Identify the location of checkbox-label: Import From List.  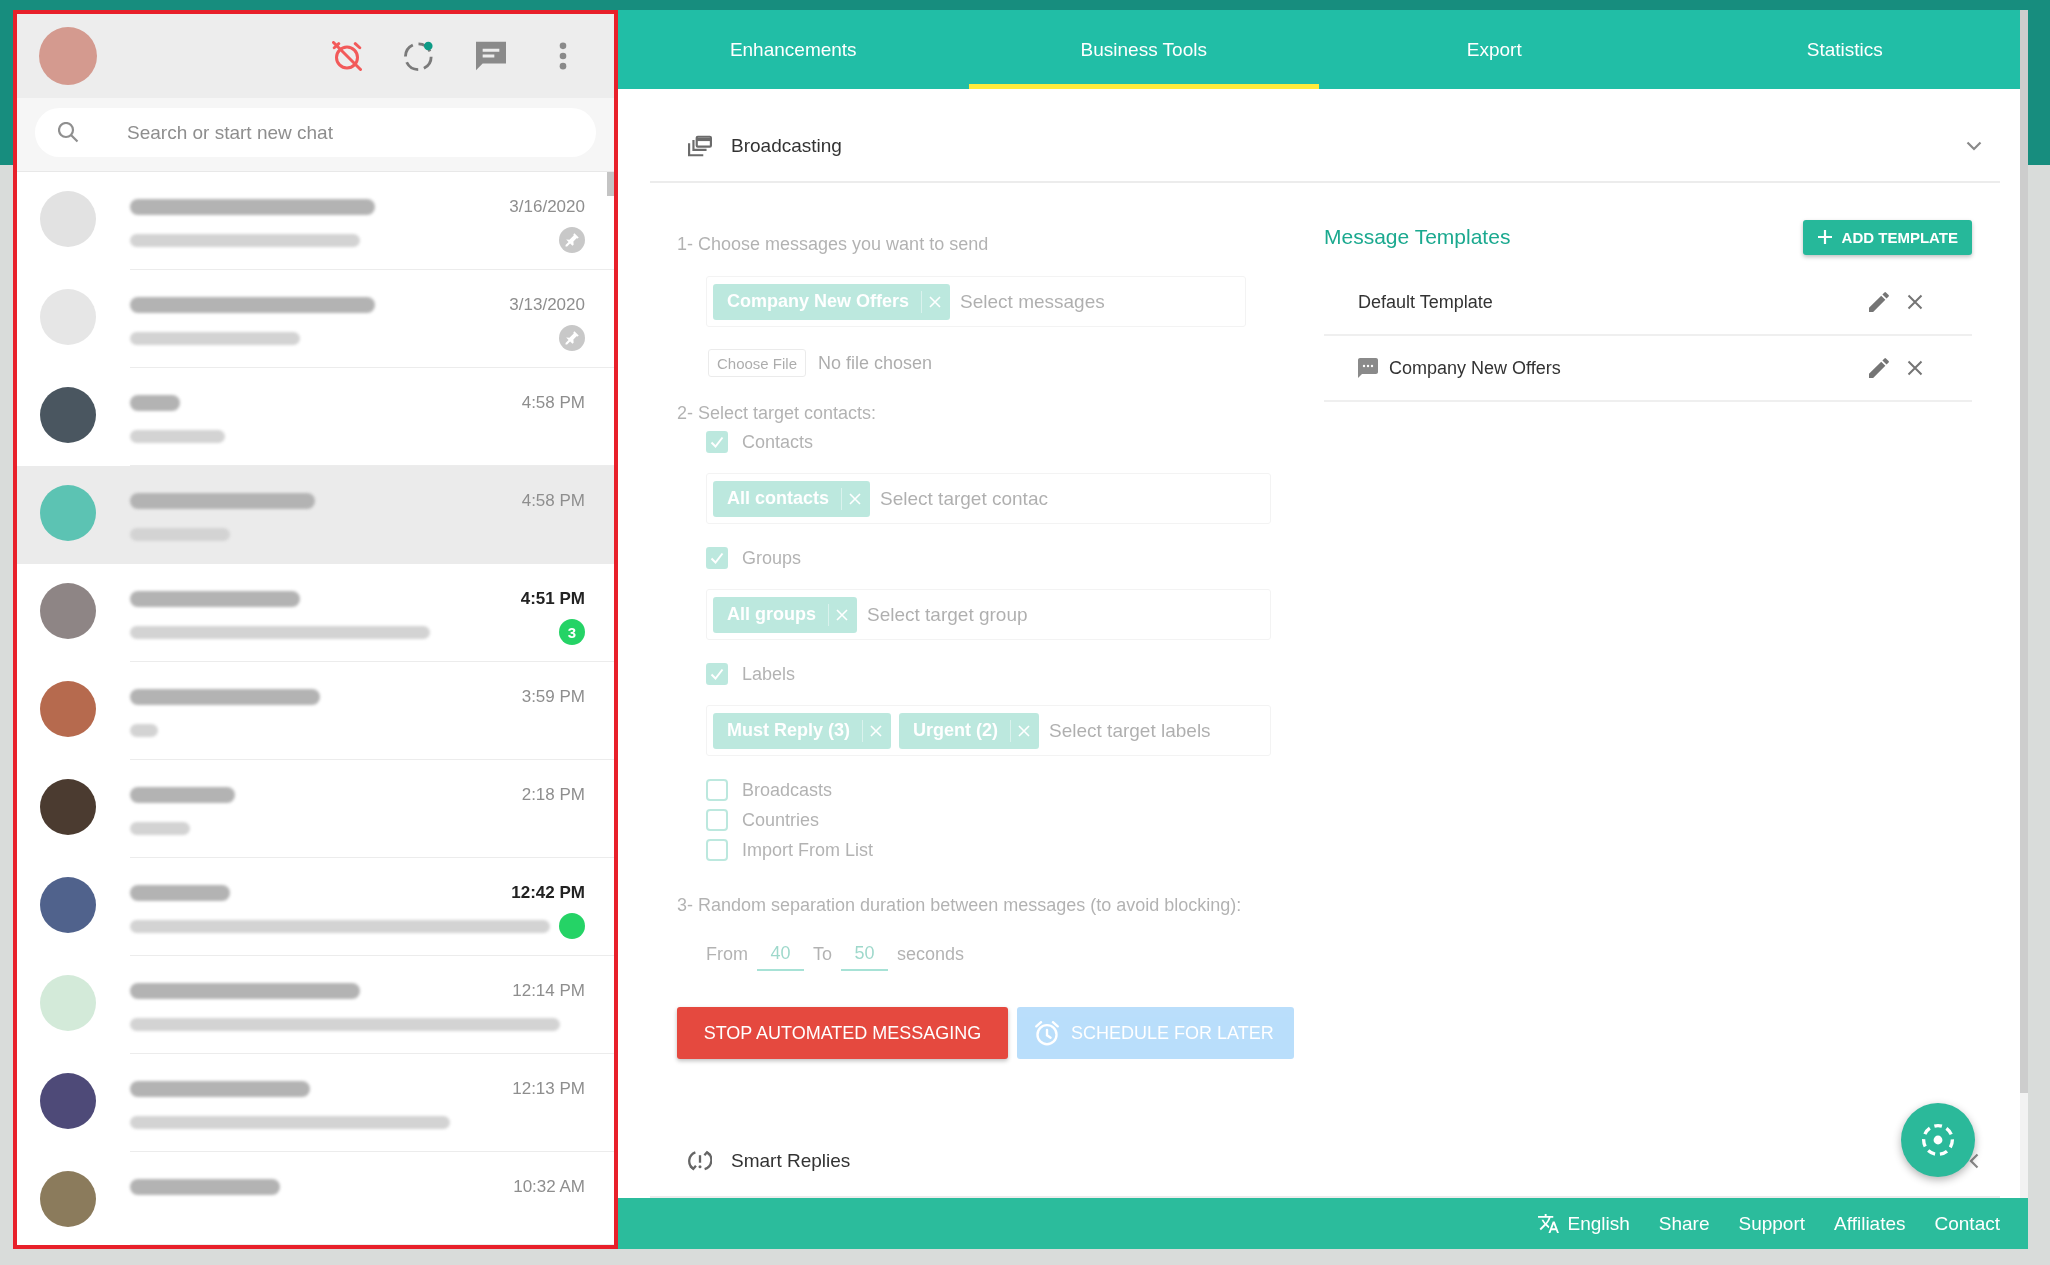
(808, 850).